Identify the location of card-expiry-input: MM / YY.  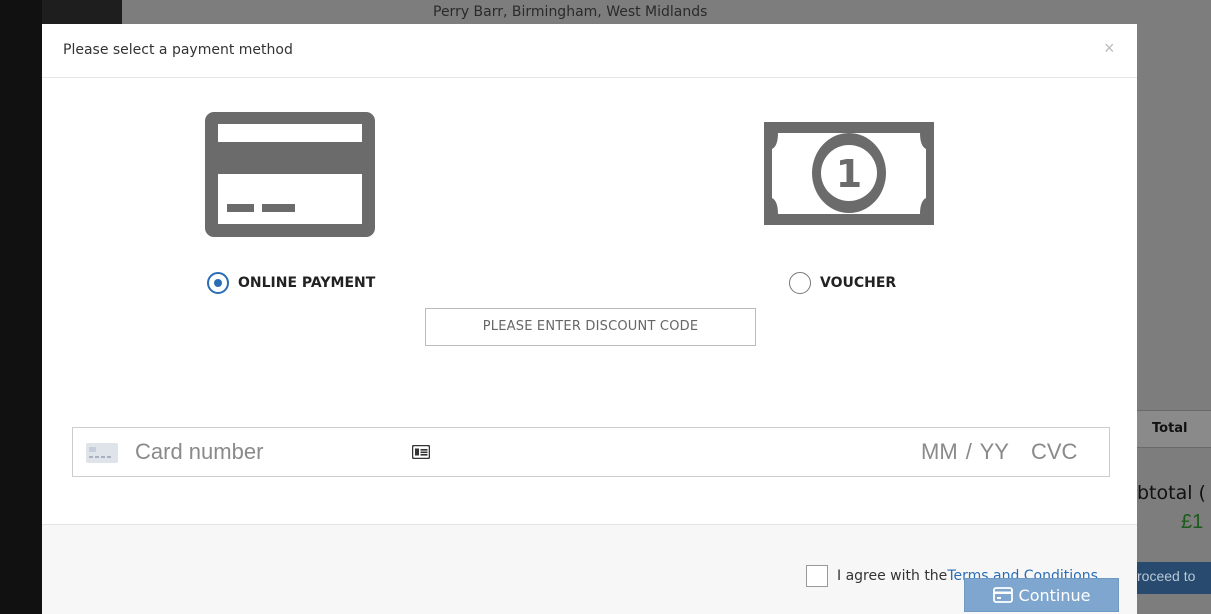
(965, 452).